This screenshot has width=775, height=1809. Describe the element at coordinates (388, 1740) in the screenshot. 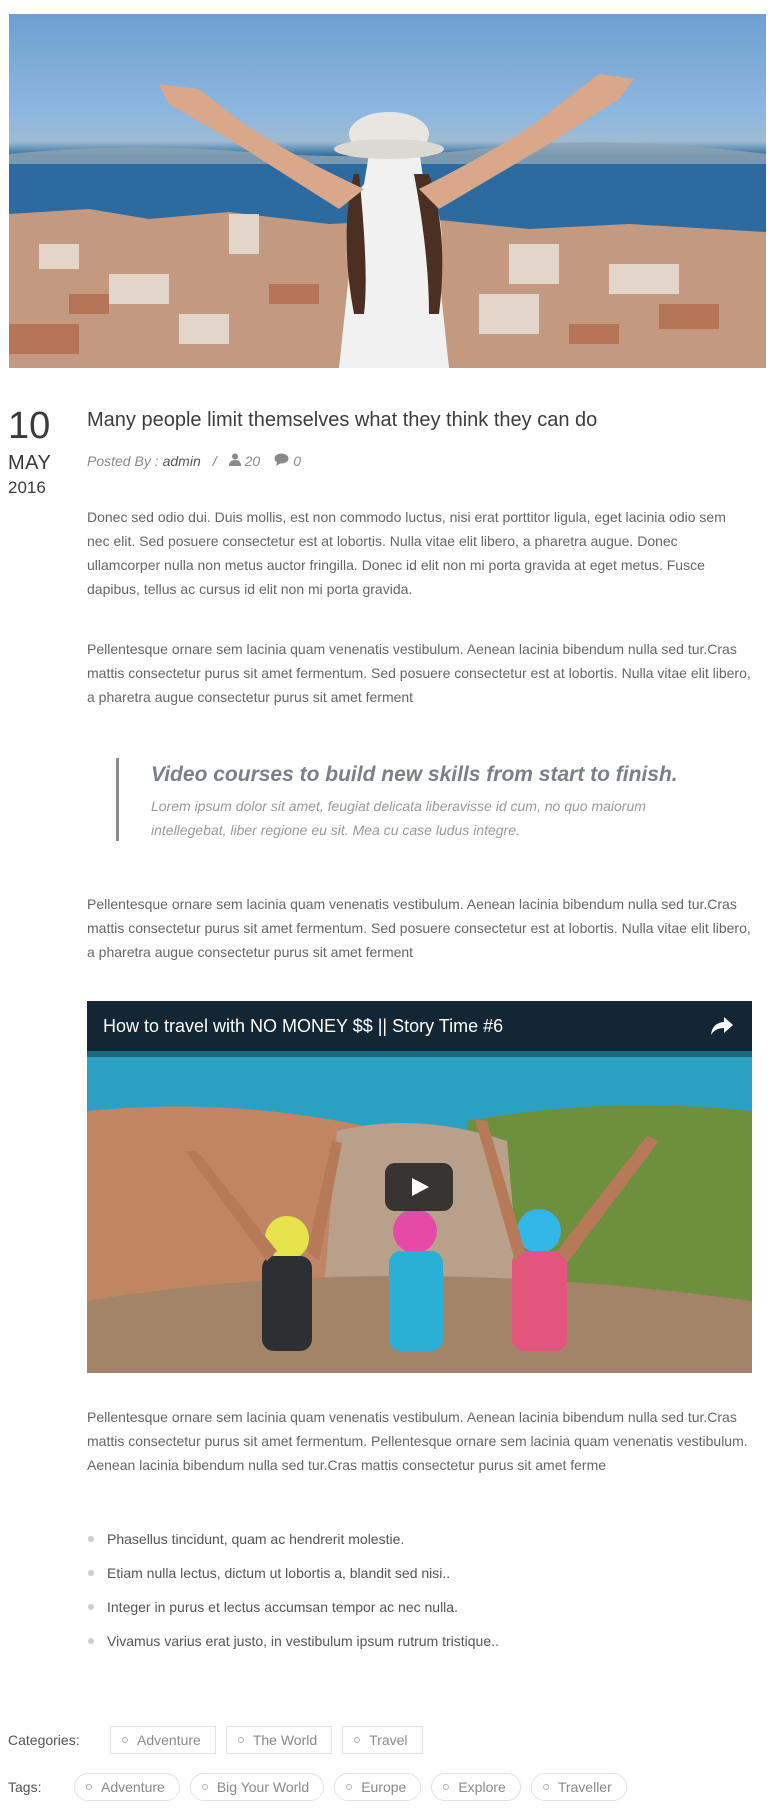

I see `category-label: Travel` at that location.